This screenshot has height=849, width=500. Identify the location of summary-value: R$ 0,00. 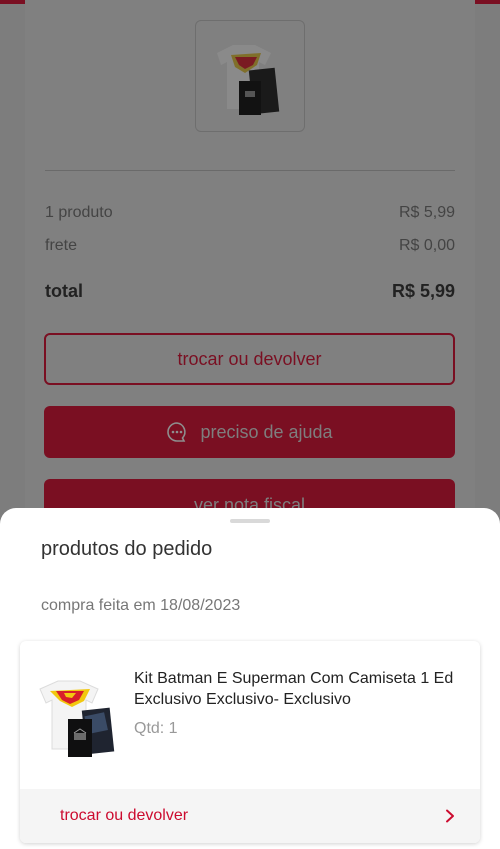
(426, 245).